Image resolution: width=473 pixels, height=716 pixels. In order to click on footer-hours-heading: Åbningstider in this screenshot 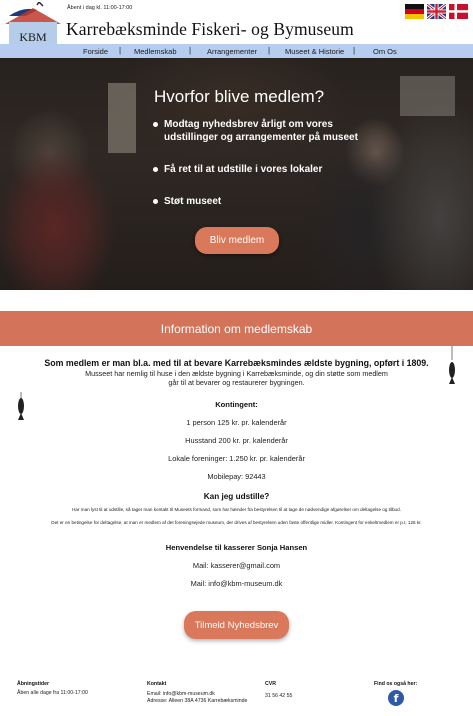, I will do `click(33, 684)`.